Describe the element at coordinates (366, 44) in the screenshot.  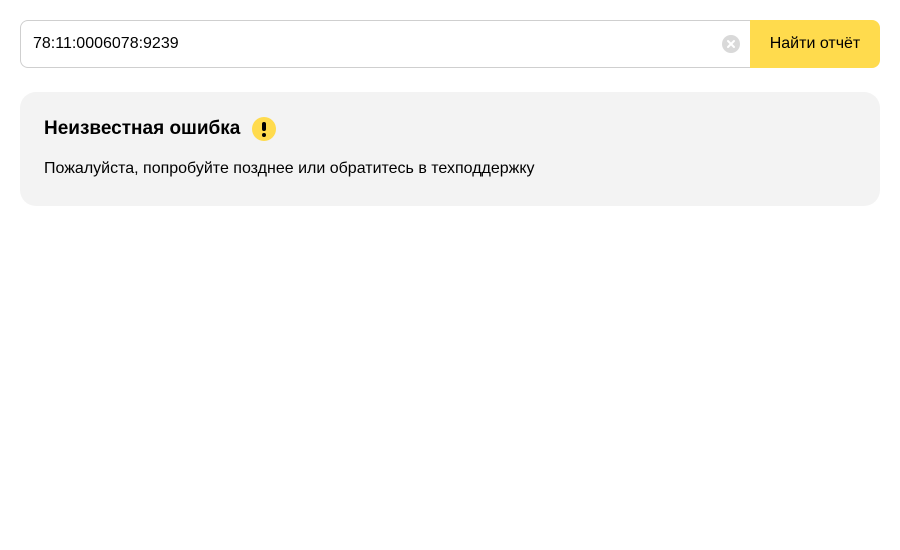
I see `search-input` at that location.